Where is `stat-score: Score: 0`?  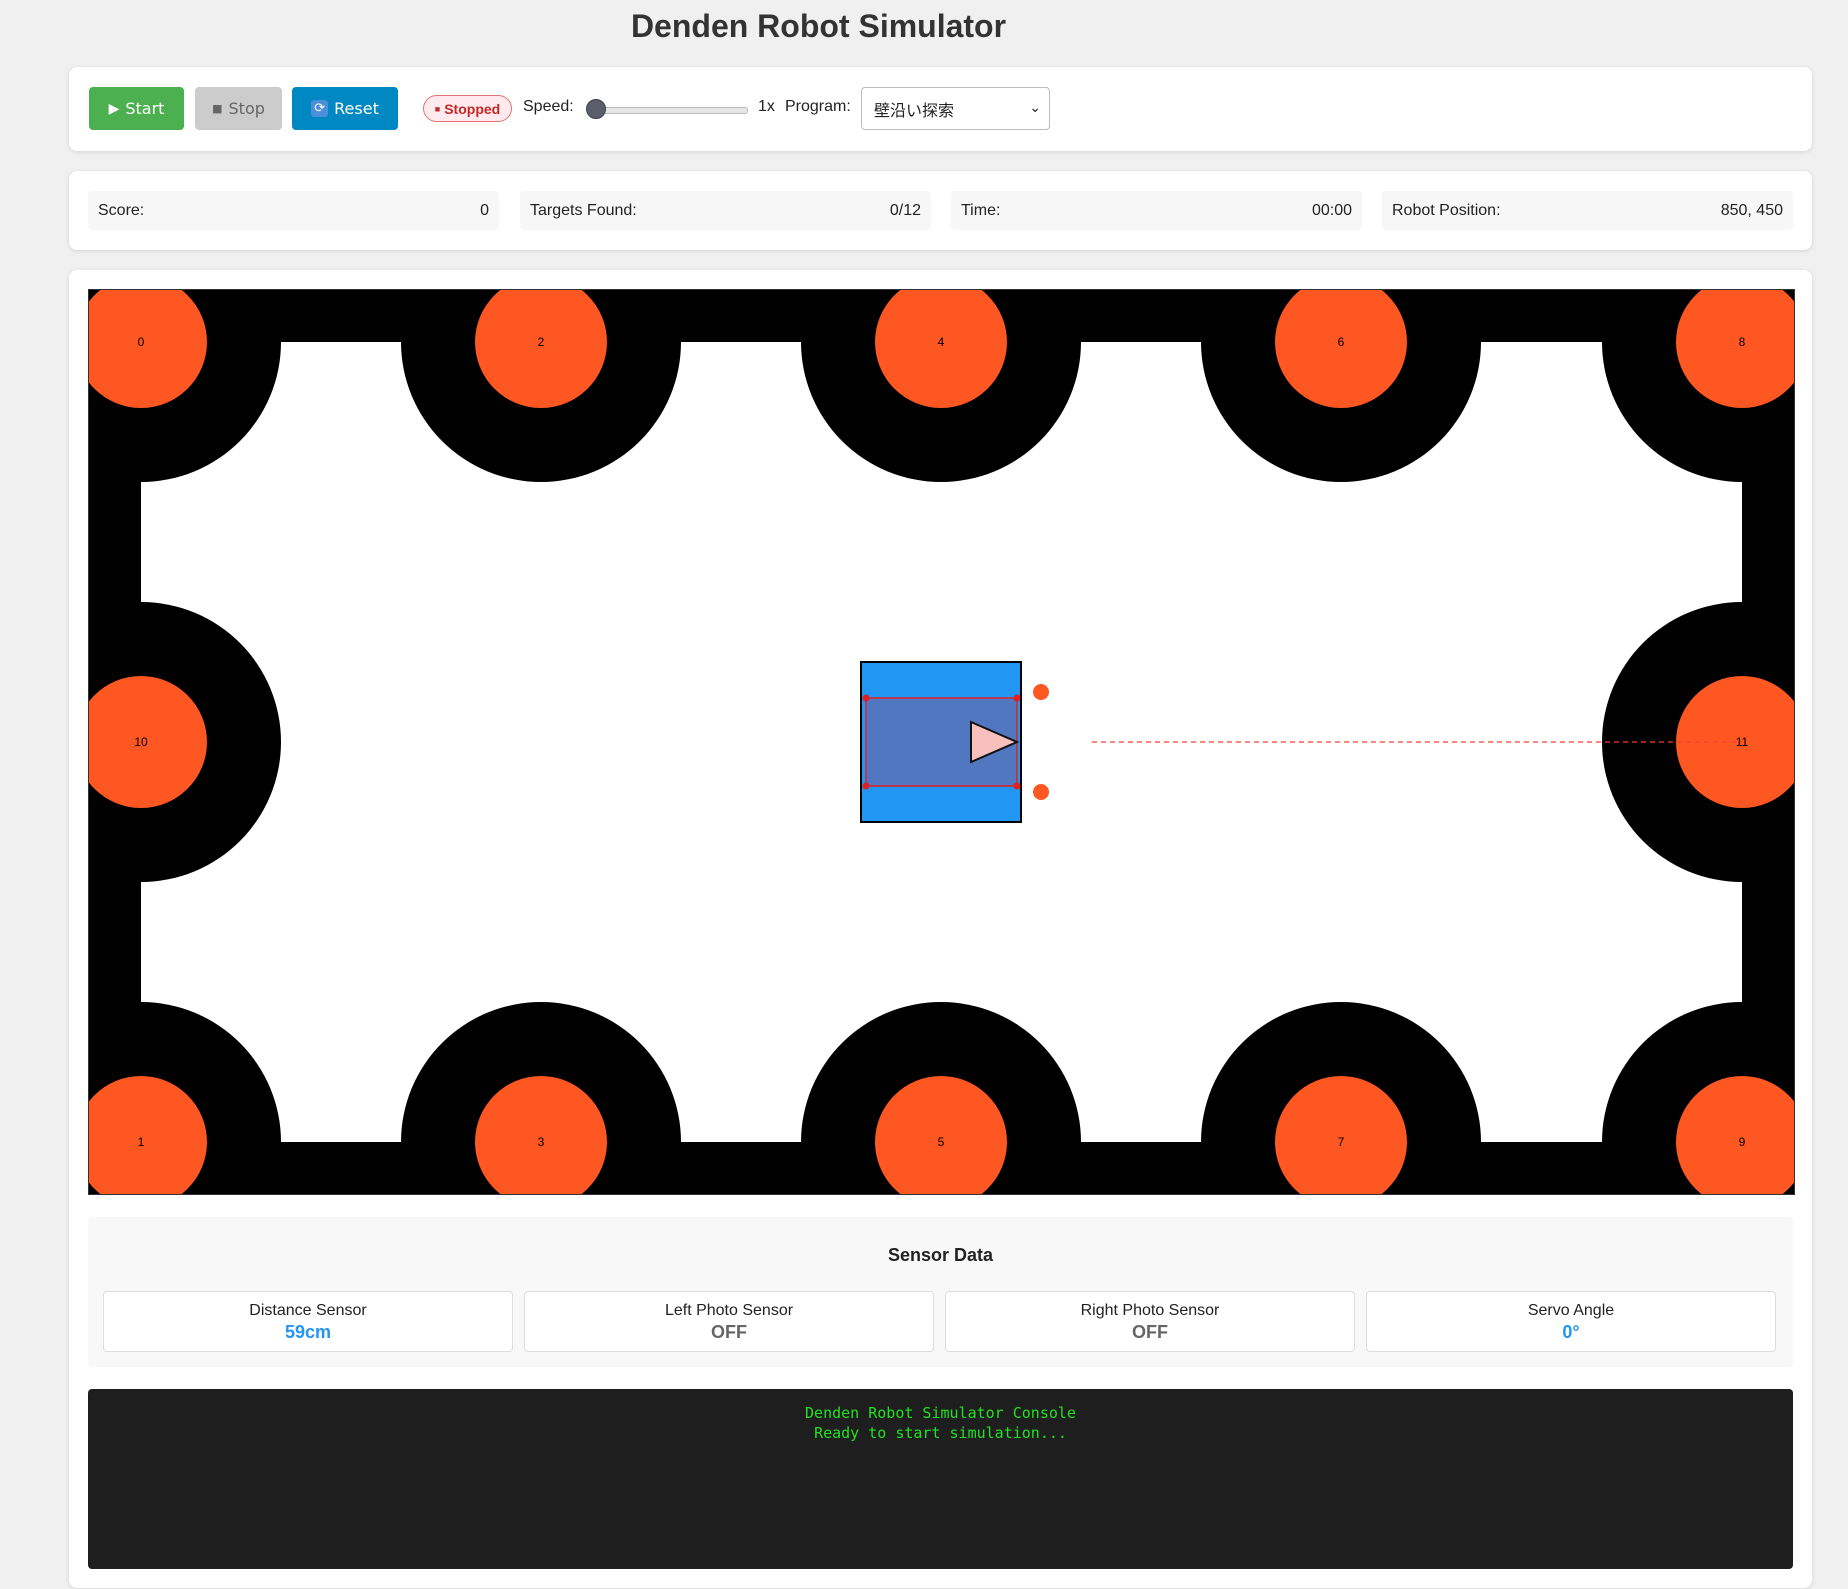 stat-score: Score: 0 is located at coordinates (293, 210).